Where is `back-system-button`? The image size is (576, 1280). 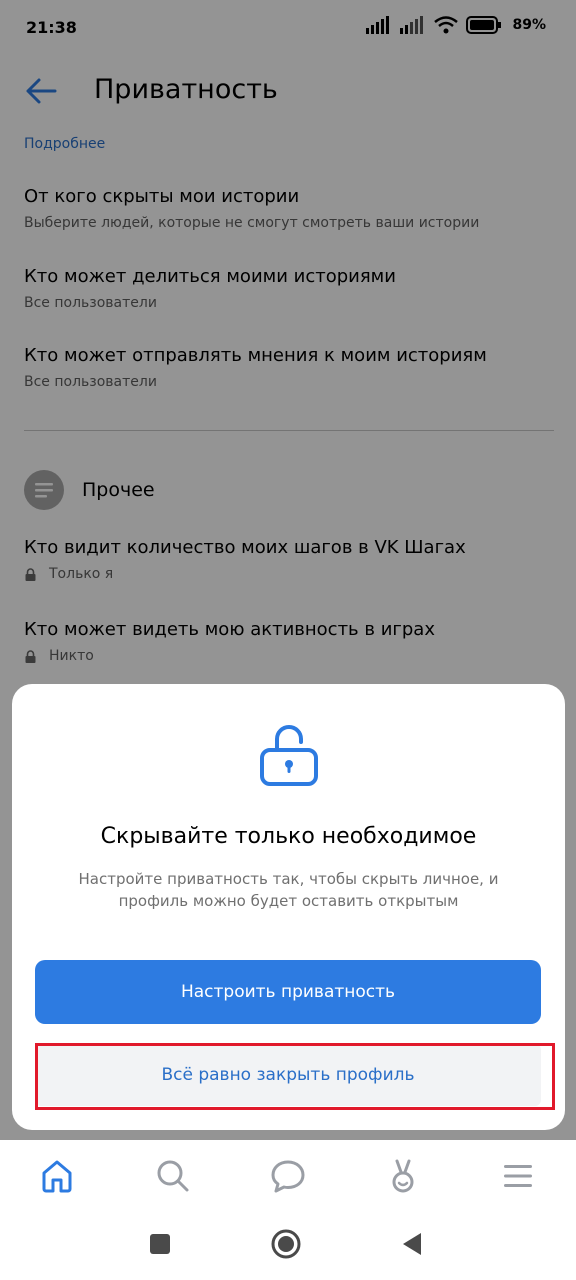 back-system-button is located at coordinates (412, 1244).